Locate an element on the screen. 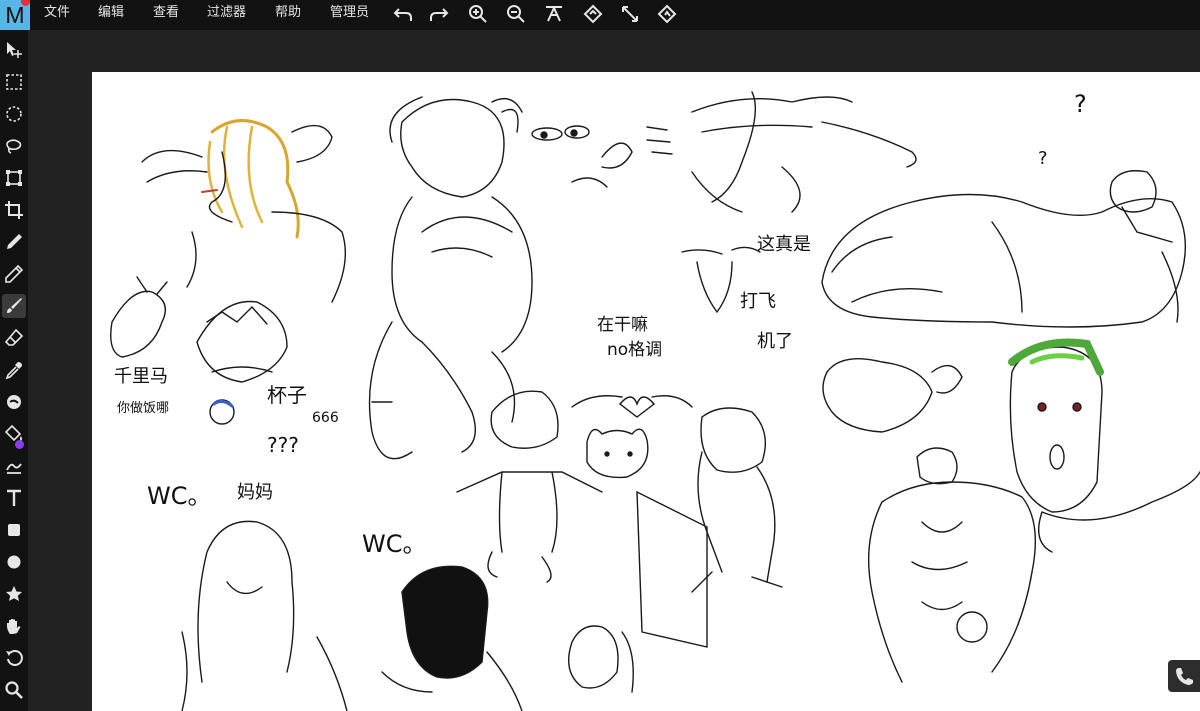 The height and width of the screenshot is (711, 1200). sketch-twin-tail-girl is located at coordinates (601, 659).